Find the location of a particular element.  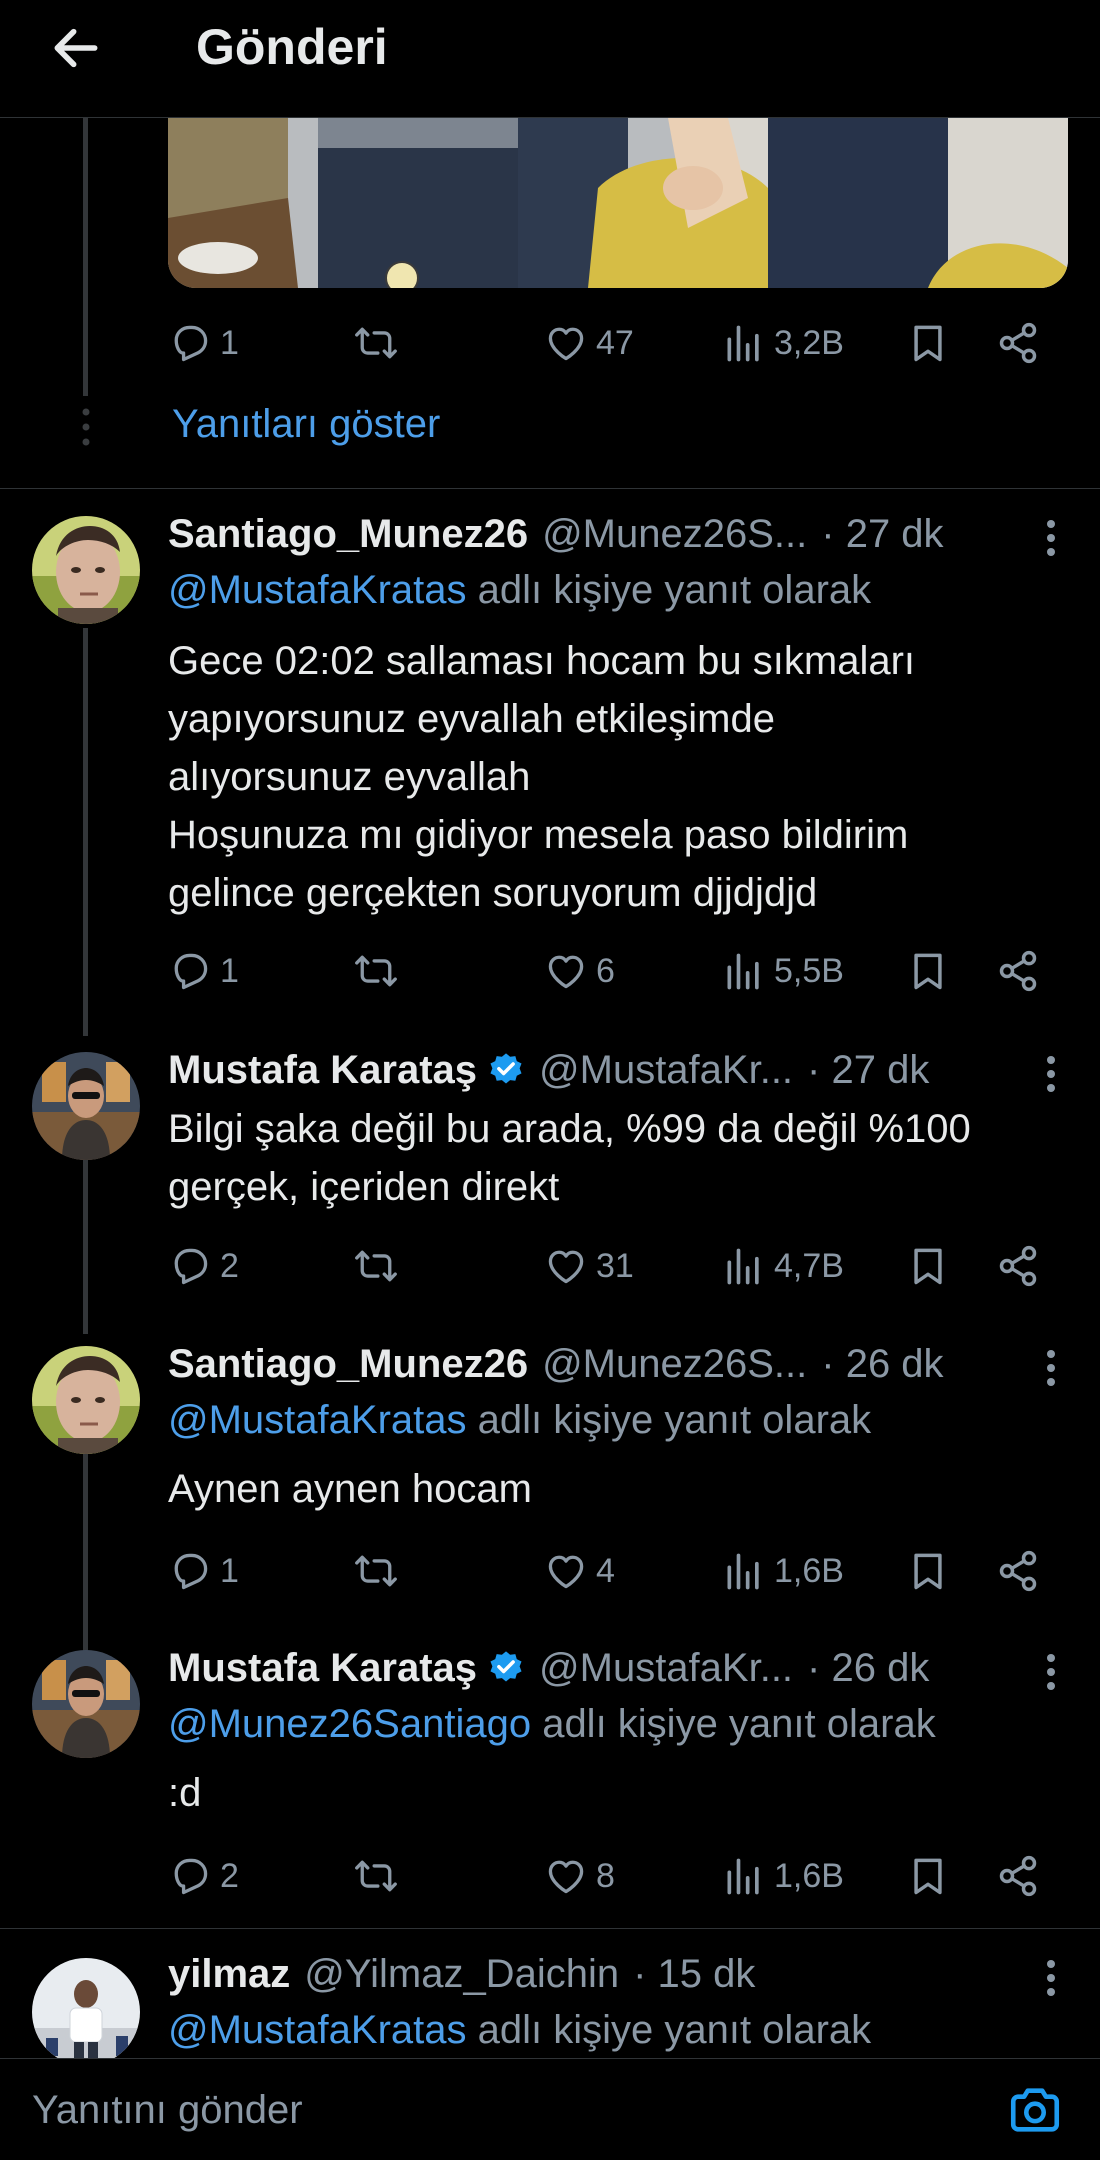

like-button: 6 is located at coordinates (579, 971).